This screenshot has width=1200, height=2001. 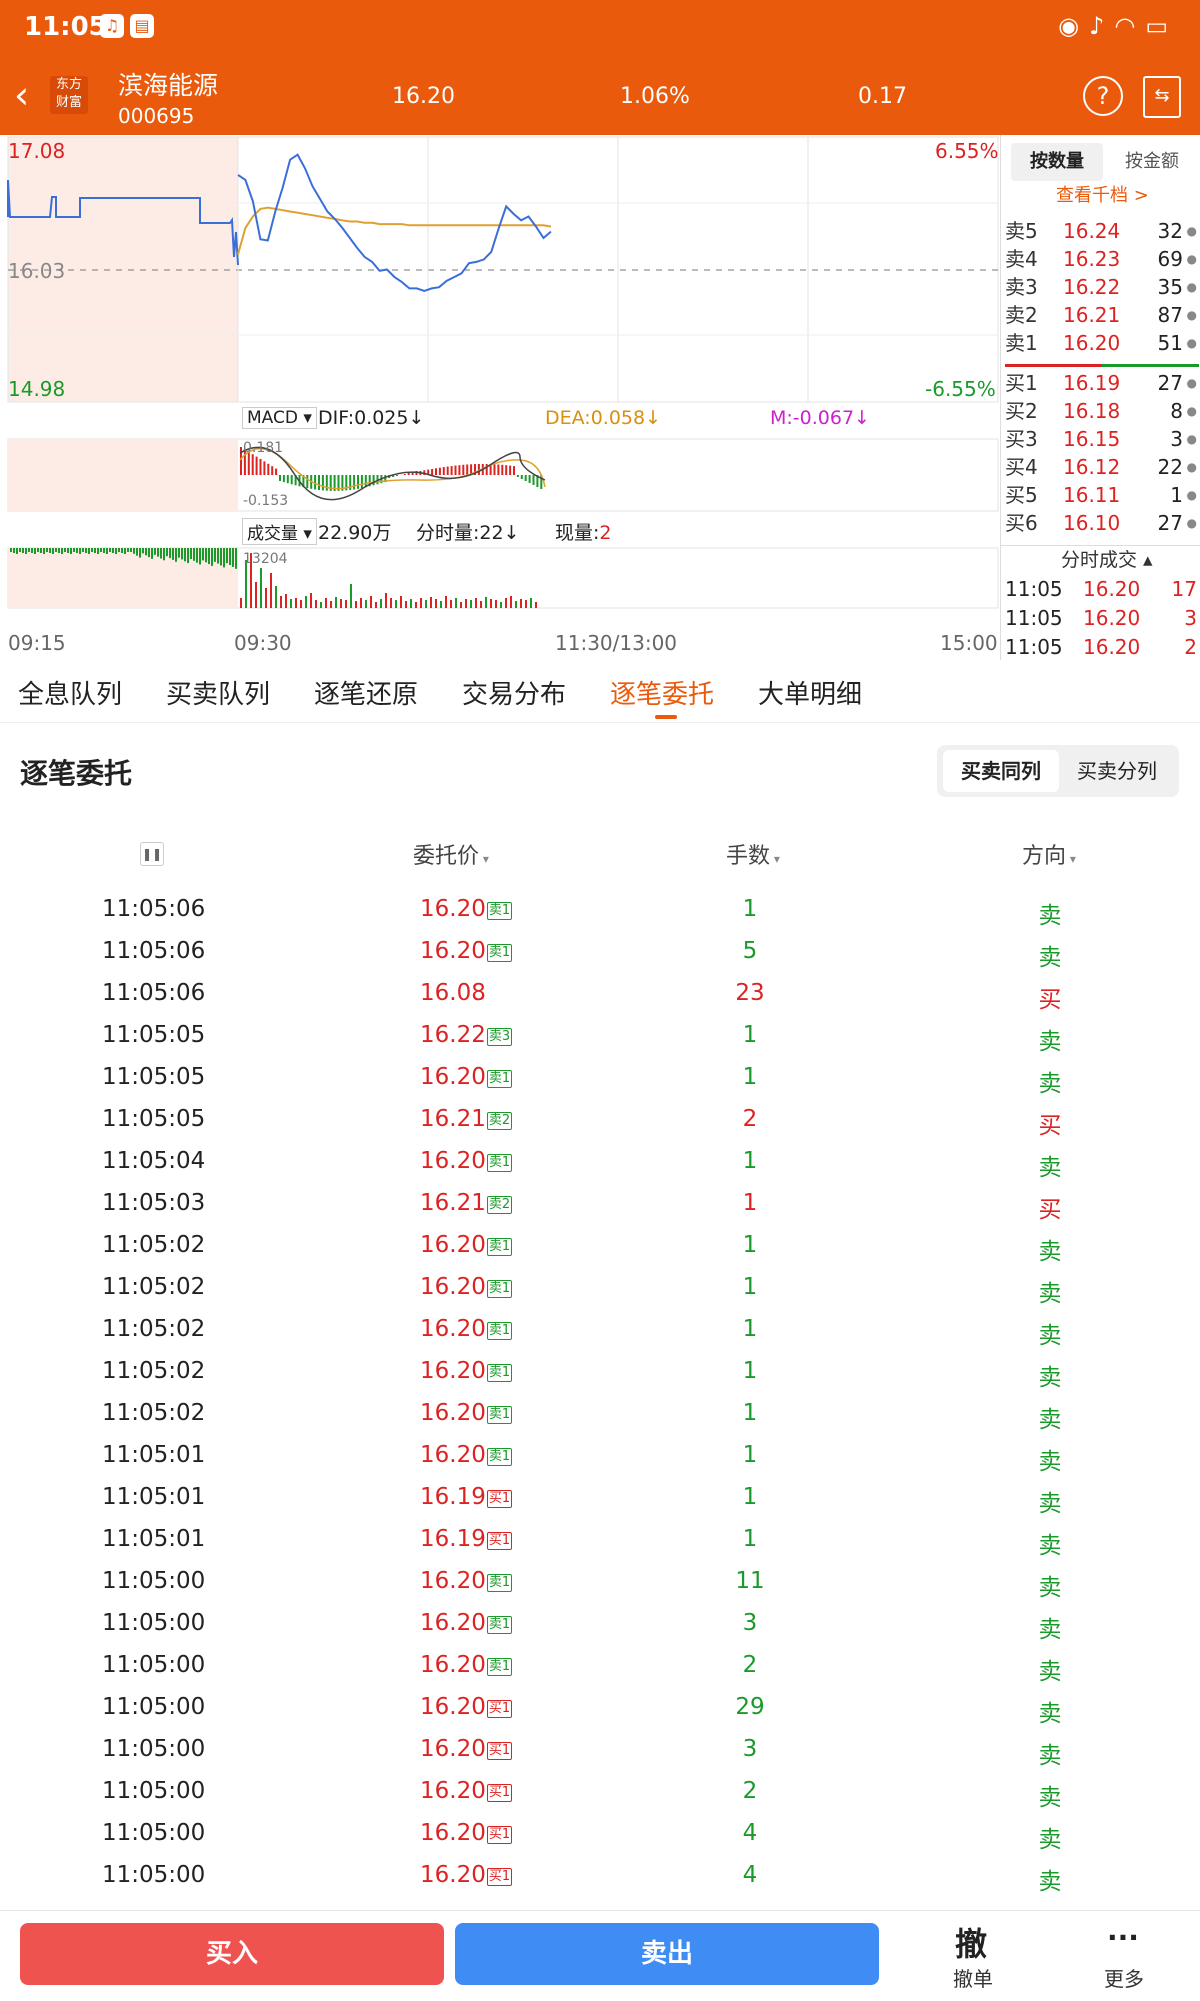 I want to click on table-row: 11:05:00 16.20 卖1 11 卖, so click(x=600, y=1581).